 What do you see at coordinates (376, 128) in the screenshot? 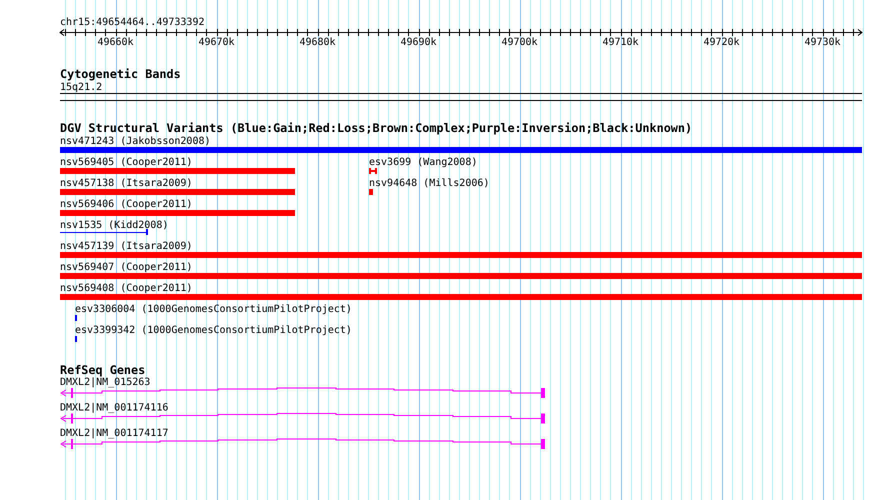
I see `track-title: DGV Structural Variants (Blue:Gain;Red:Loss;Brown:Complex;Purple:Inversion;Black:Unknown)` at bounding box center [376, 128].